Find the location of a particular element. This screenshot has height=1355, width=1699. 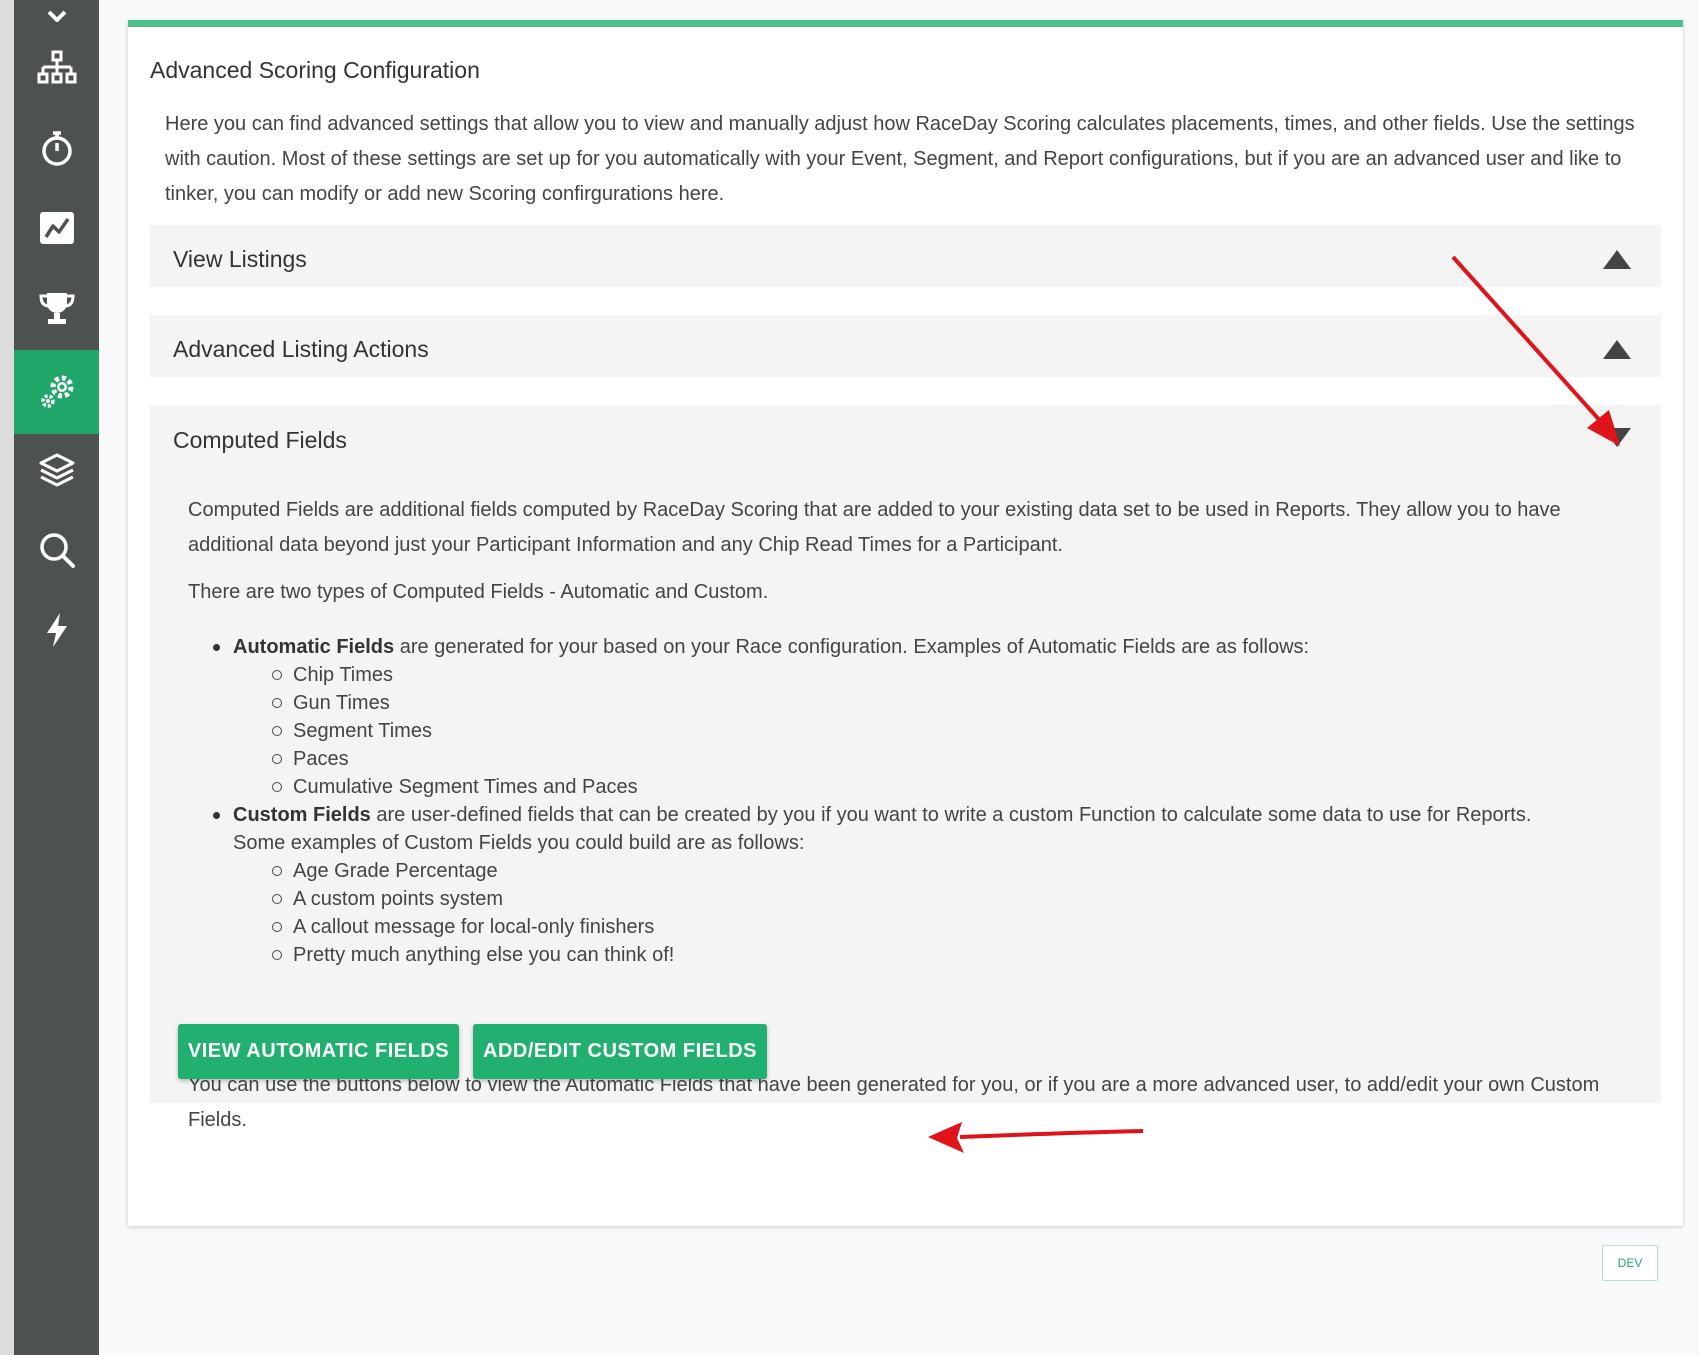

sidebar-item-results is located at coordinates (56, 228).